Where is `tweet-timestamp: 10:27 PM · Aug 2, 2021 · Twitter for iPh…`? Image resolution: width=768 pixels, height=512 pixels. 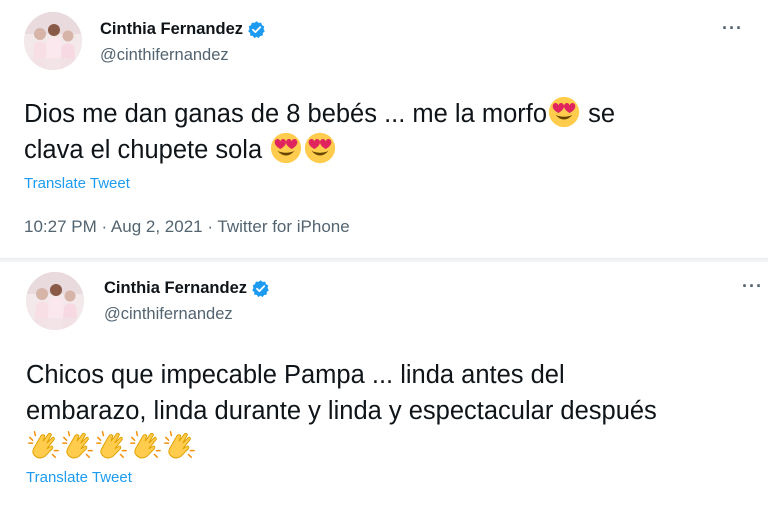
tweet-timestamp: 10:27 PM · Aug 2, 2021 · Twitter for iPh… is located at coordinates (187, 227).